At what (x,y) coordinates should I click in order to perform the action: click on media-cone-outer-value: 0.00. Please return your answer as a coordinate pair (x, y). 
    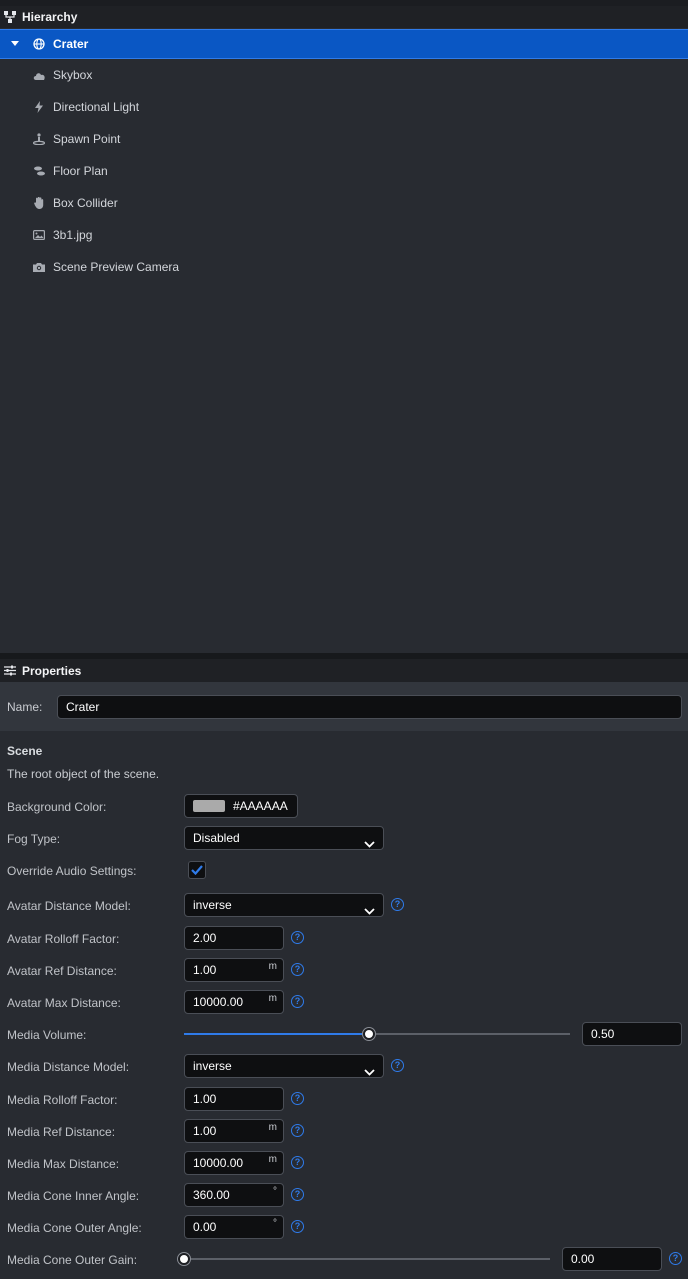
    Looking at the image, I should click on (205, 1227).